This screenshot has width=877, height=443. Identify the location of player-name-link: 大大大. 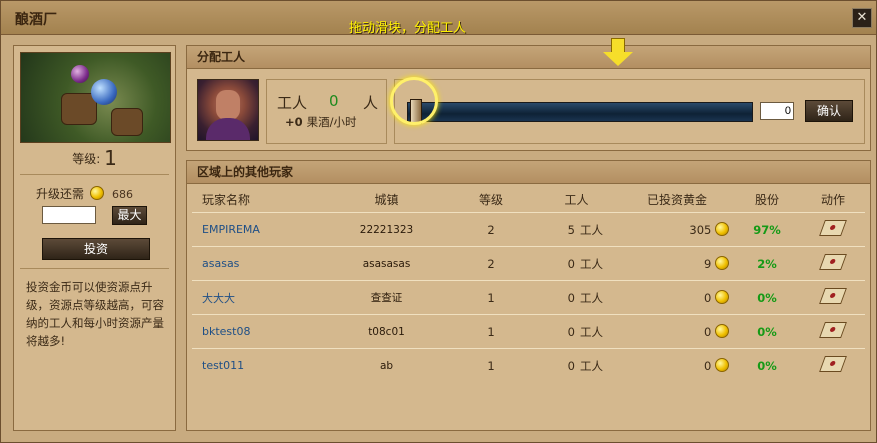
(257, 297).